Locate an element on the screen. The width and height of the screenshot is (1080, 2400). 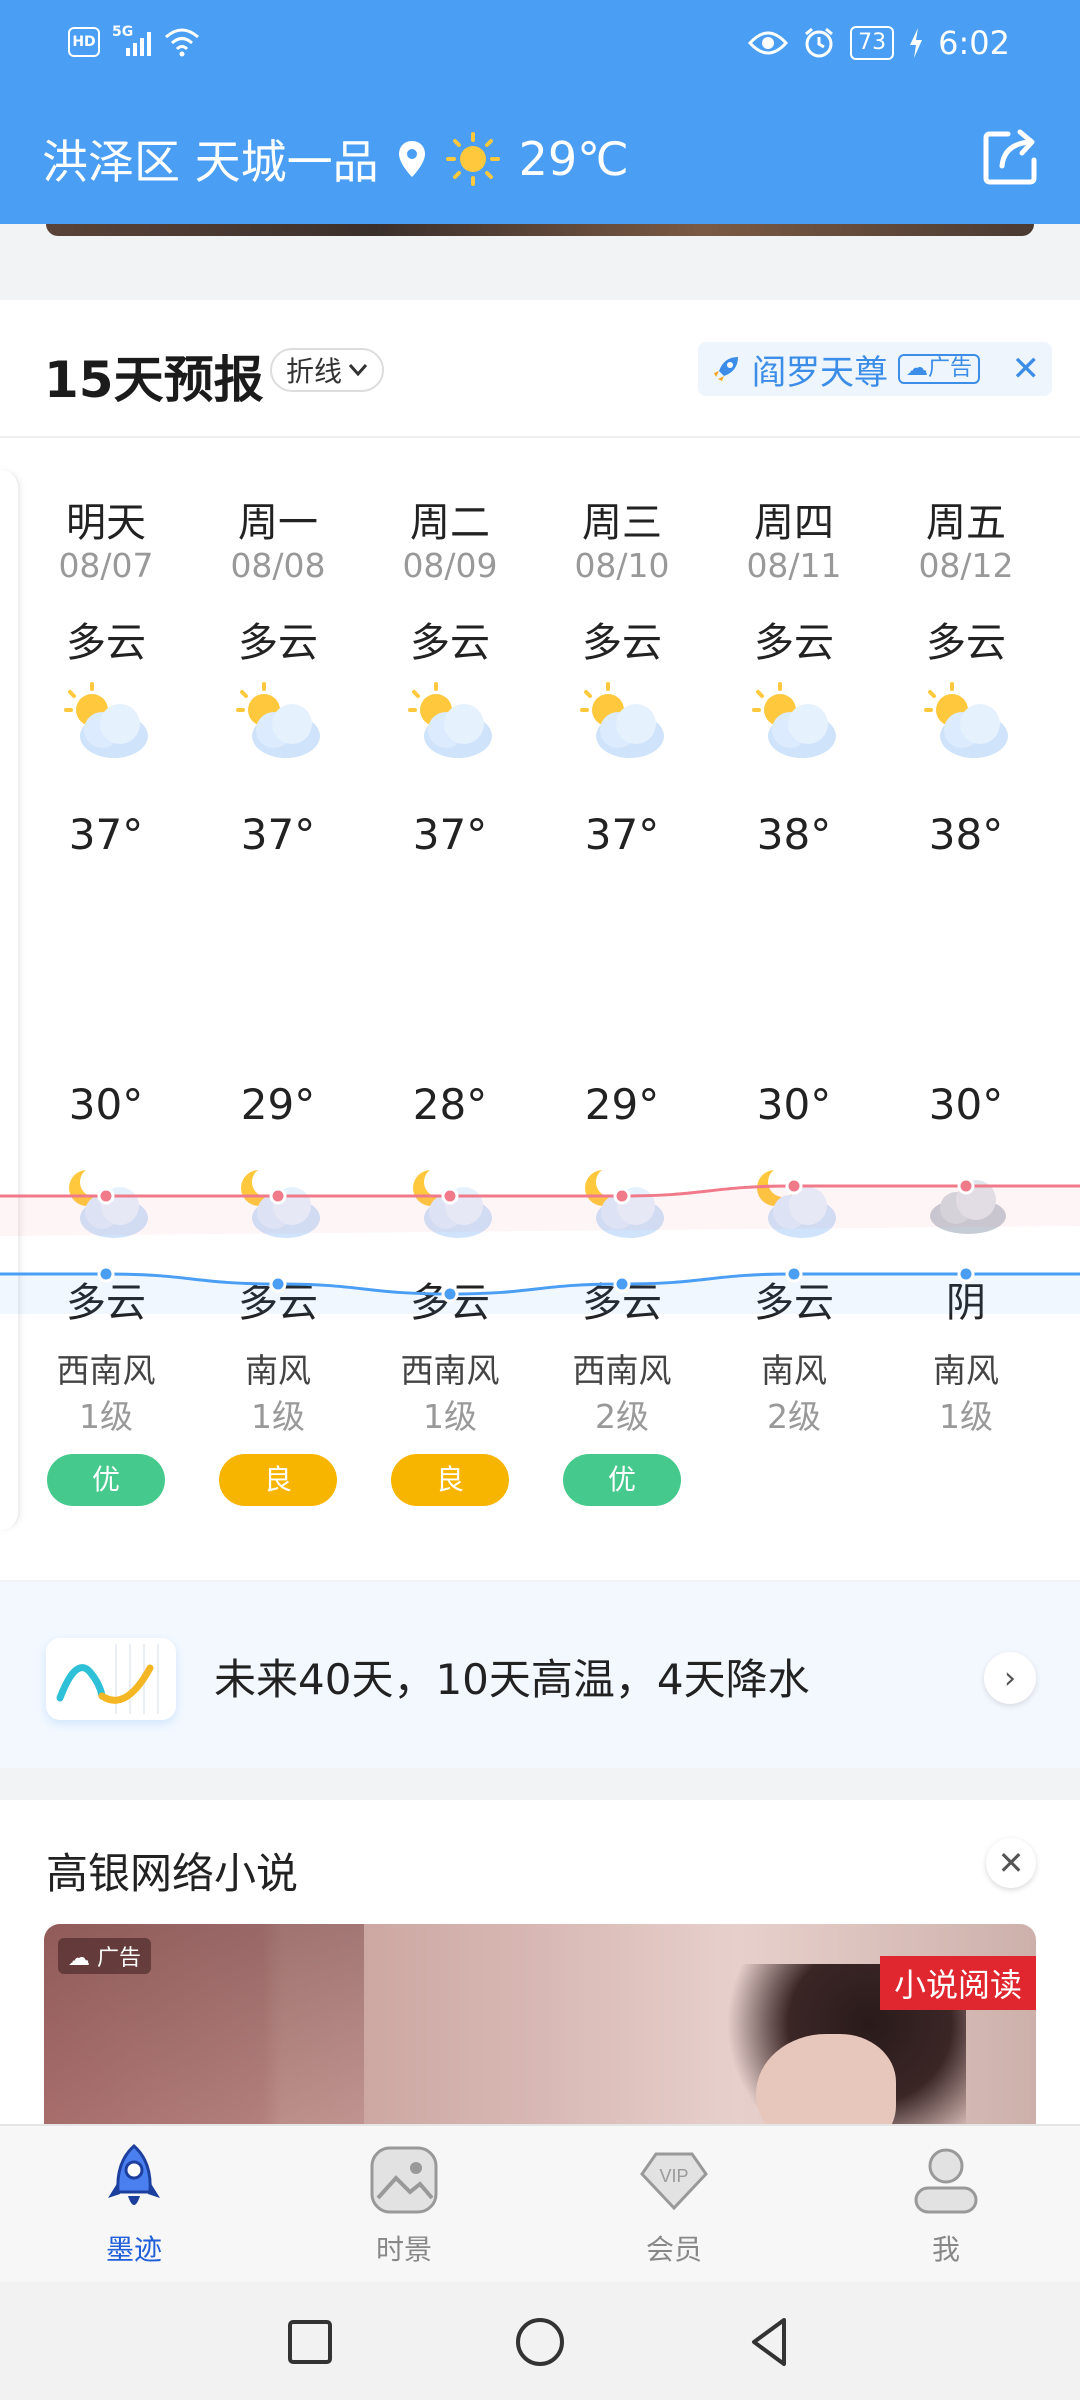
novel-label: 小说阅读 is located at coordinates (957, 1983).